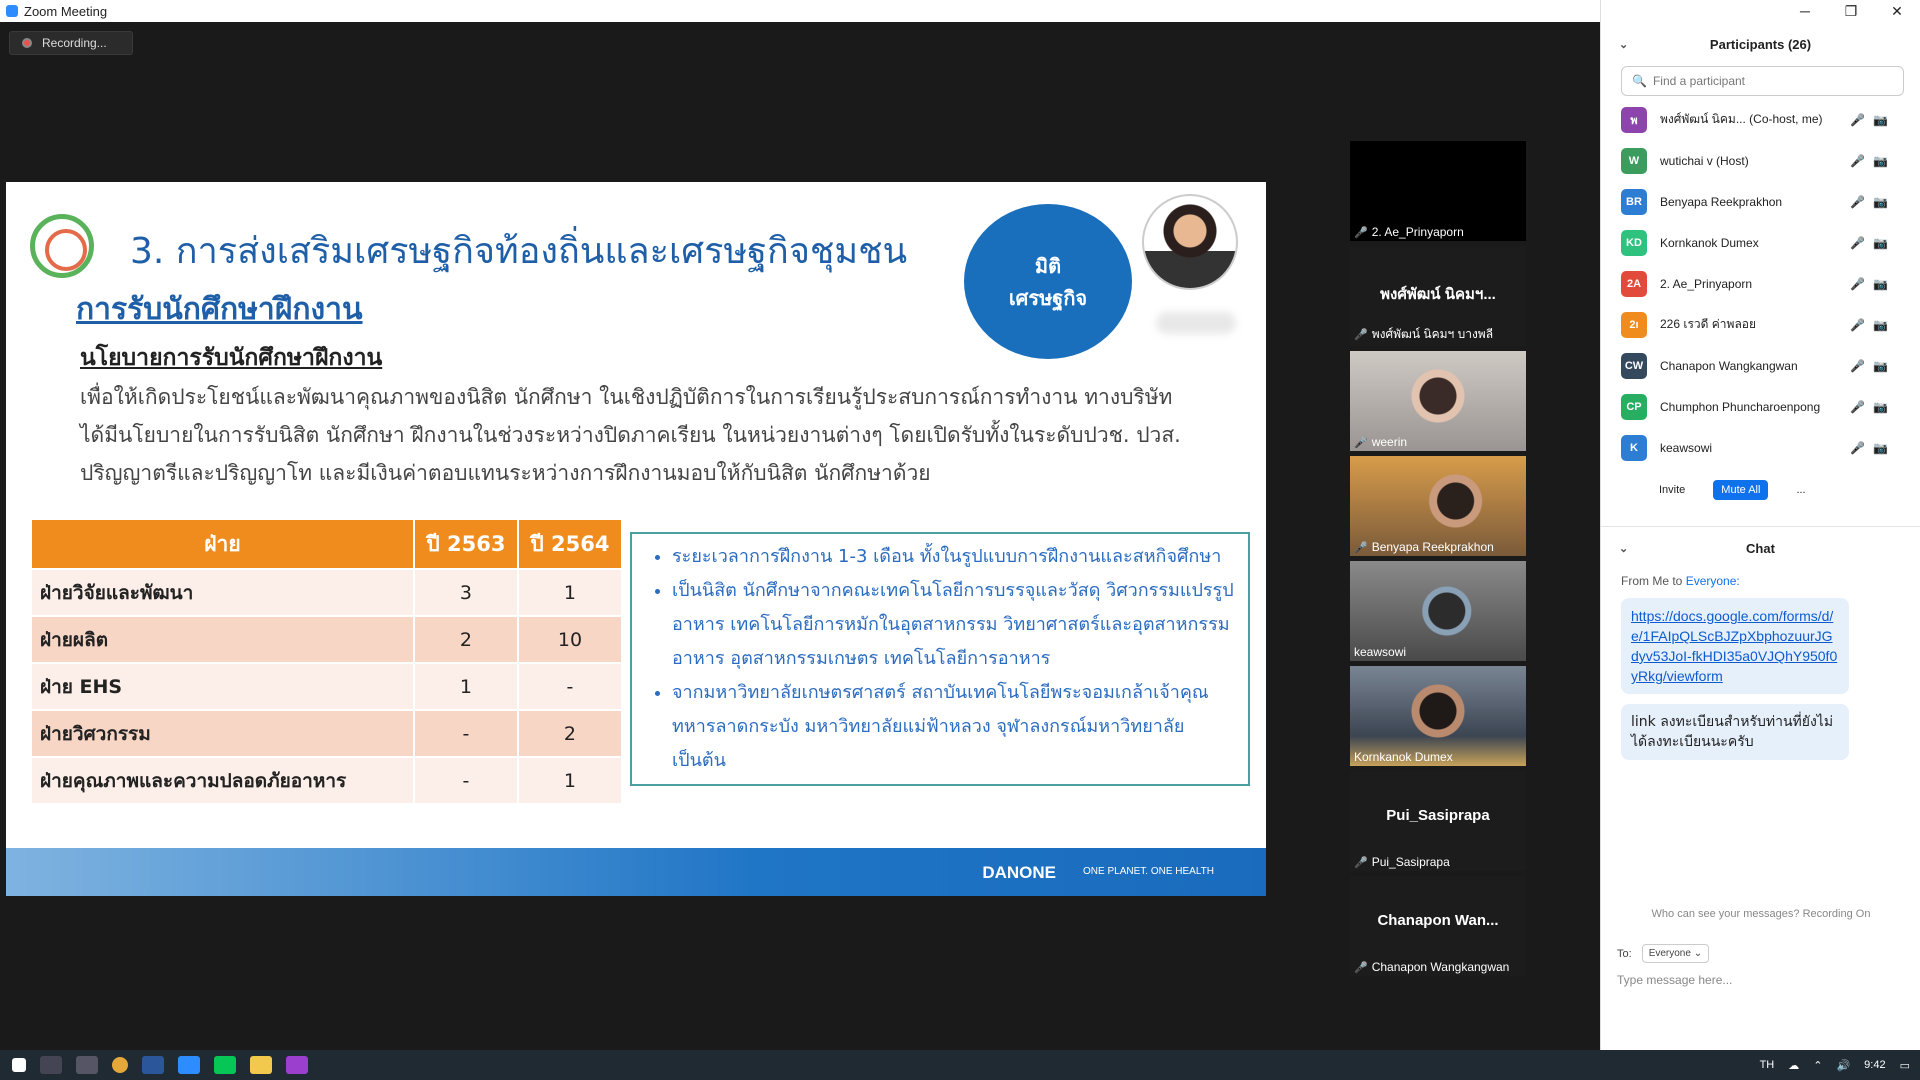  Describe the element at coordinates (1634, 283) in the screenshot. I see `avatar: 2A` at that location.